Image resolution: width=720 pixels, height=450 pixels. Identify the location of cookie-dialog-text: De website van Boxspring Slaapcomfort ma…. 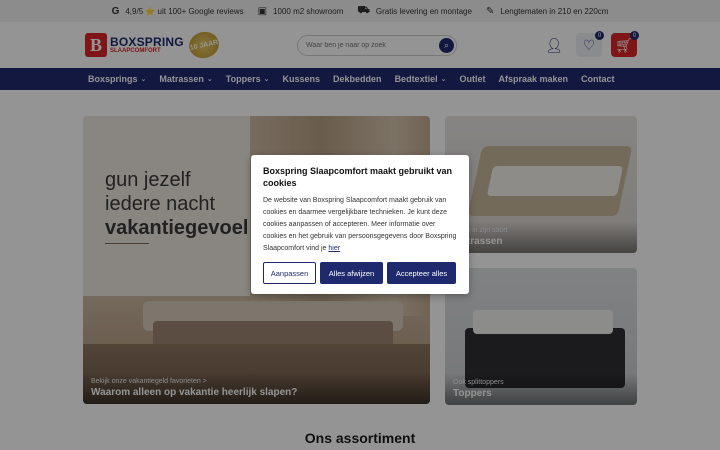
(360, 224).